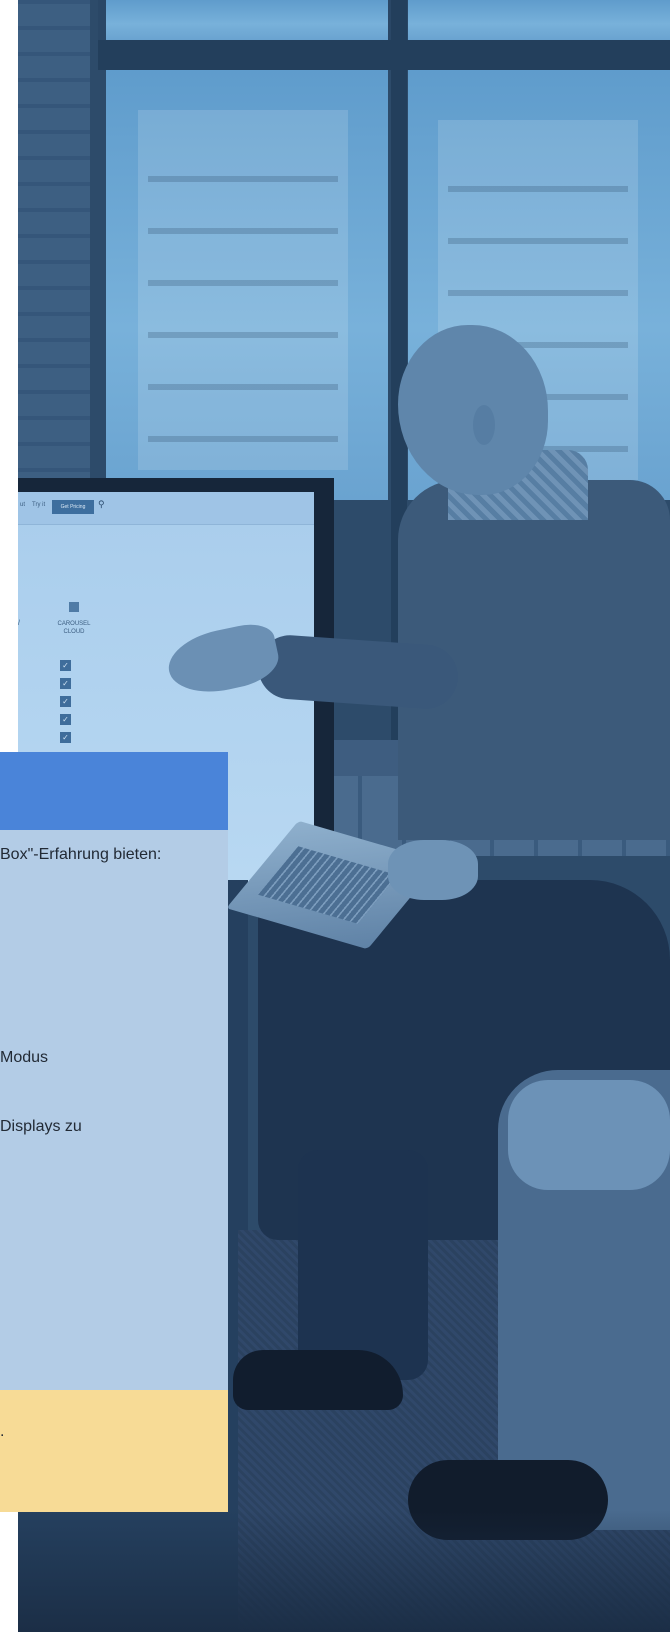  What do you see at coordinates (74, 628) in the screenshot?
I see `screen-column-label: CAROUSEL CLOUD` at bounding box center [74, 628].